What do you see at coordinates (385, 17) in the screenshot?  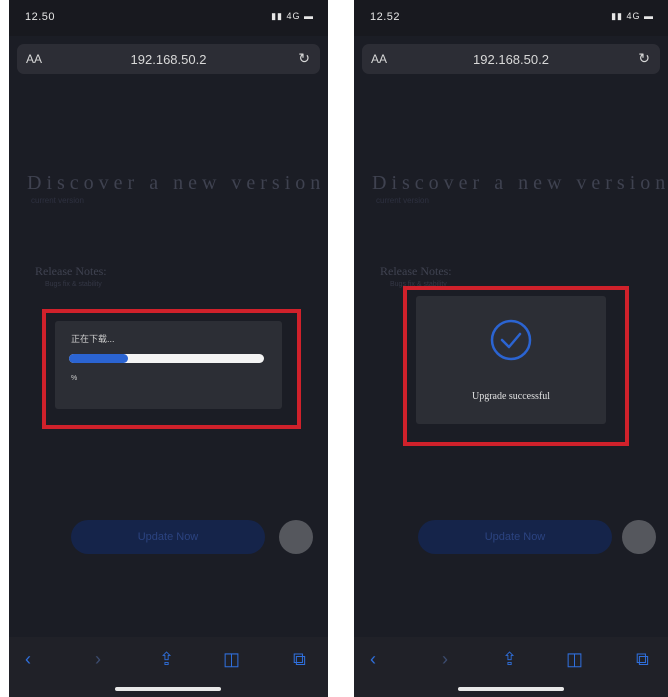 I see `status-time: 12.52` at bounding box center [385, 17].